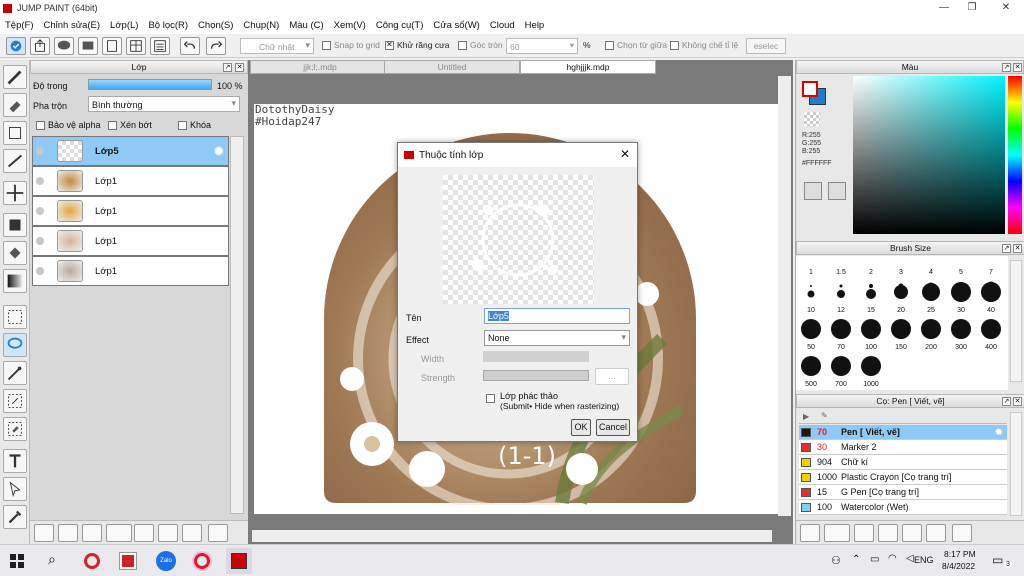 The image size is (1024, 576). What do you see at coordinates (456, 25) in the screenshot?
I see `menu-window: Cửa sổ(W)` at bounding box center [456, 25].